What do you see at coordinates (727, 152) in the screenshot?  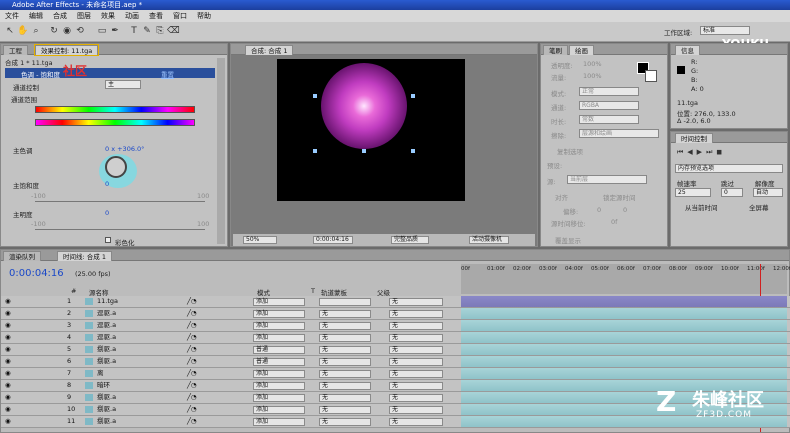 I see `playback-controls: ⏮◀▶⏭◼` at bounding box center [727, 152].